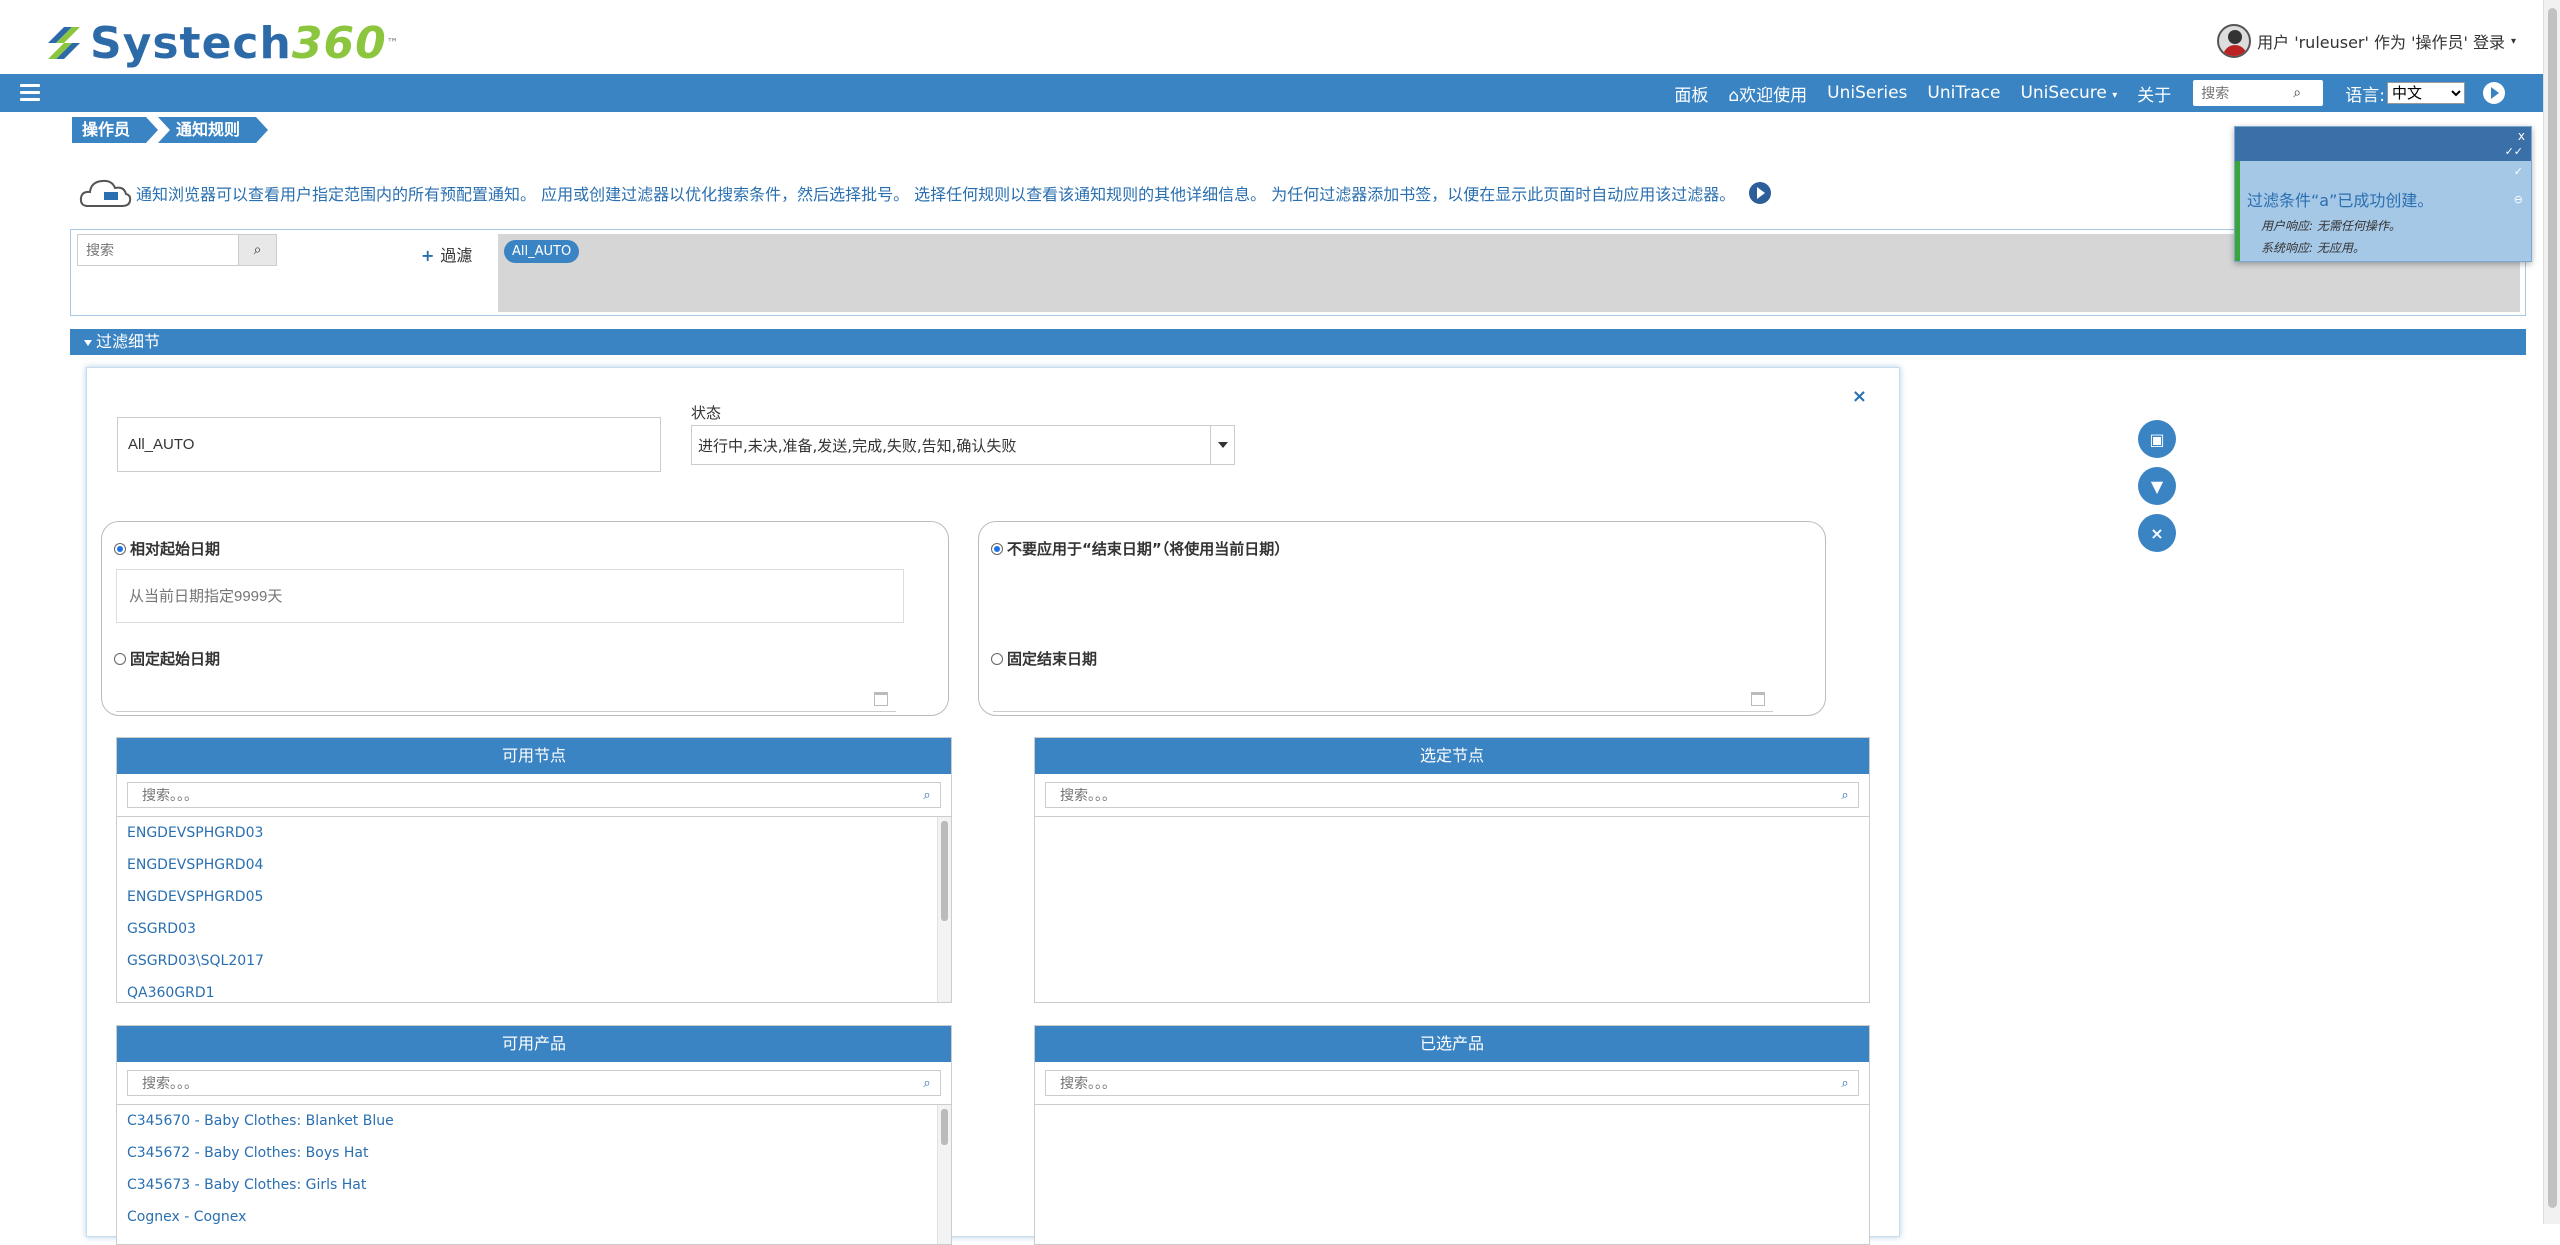 This screenshot has width=2560, height=1245. Describe the element at coordinates (238, 43) in the screenshot. I see `brand-name: Systech360` at that location.